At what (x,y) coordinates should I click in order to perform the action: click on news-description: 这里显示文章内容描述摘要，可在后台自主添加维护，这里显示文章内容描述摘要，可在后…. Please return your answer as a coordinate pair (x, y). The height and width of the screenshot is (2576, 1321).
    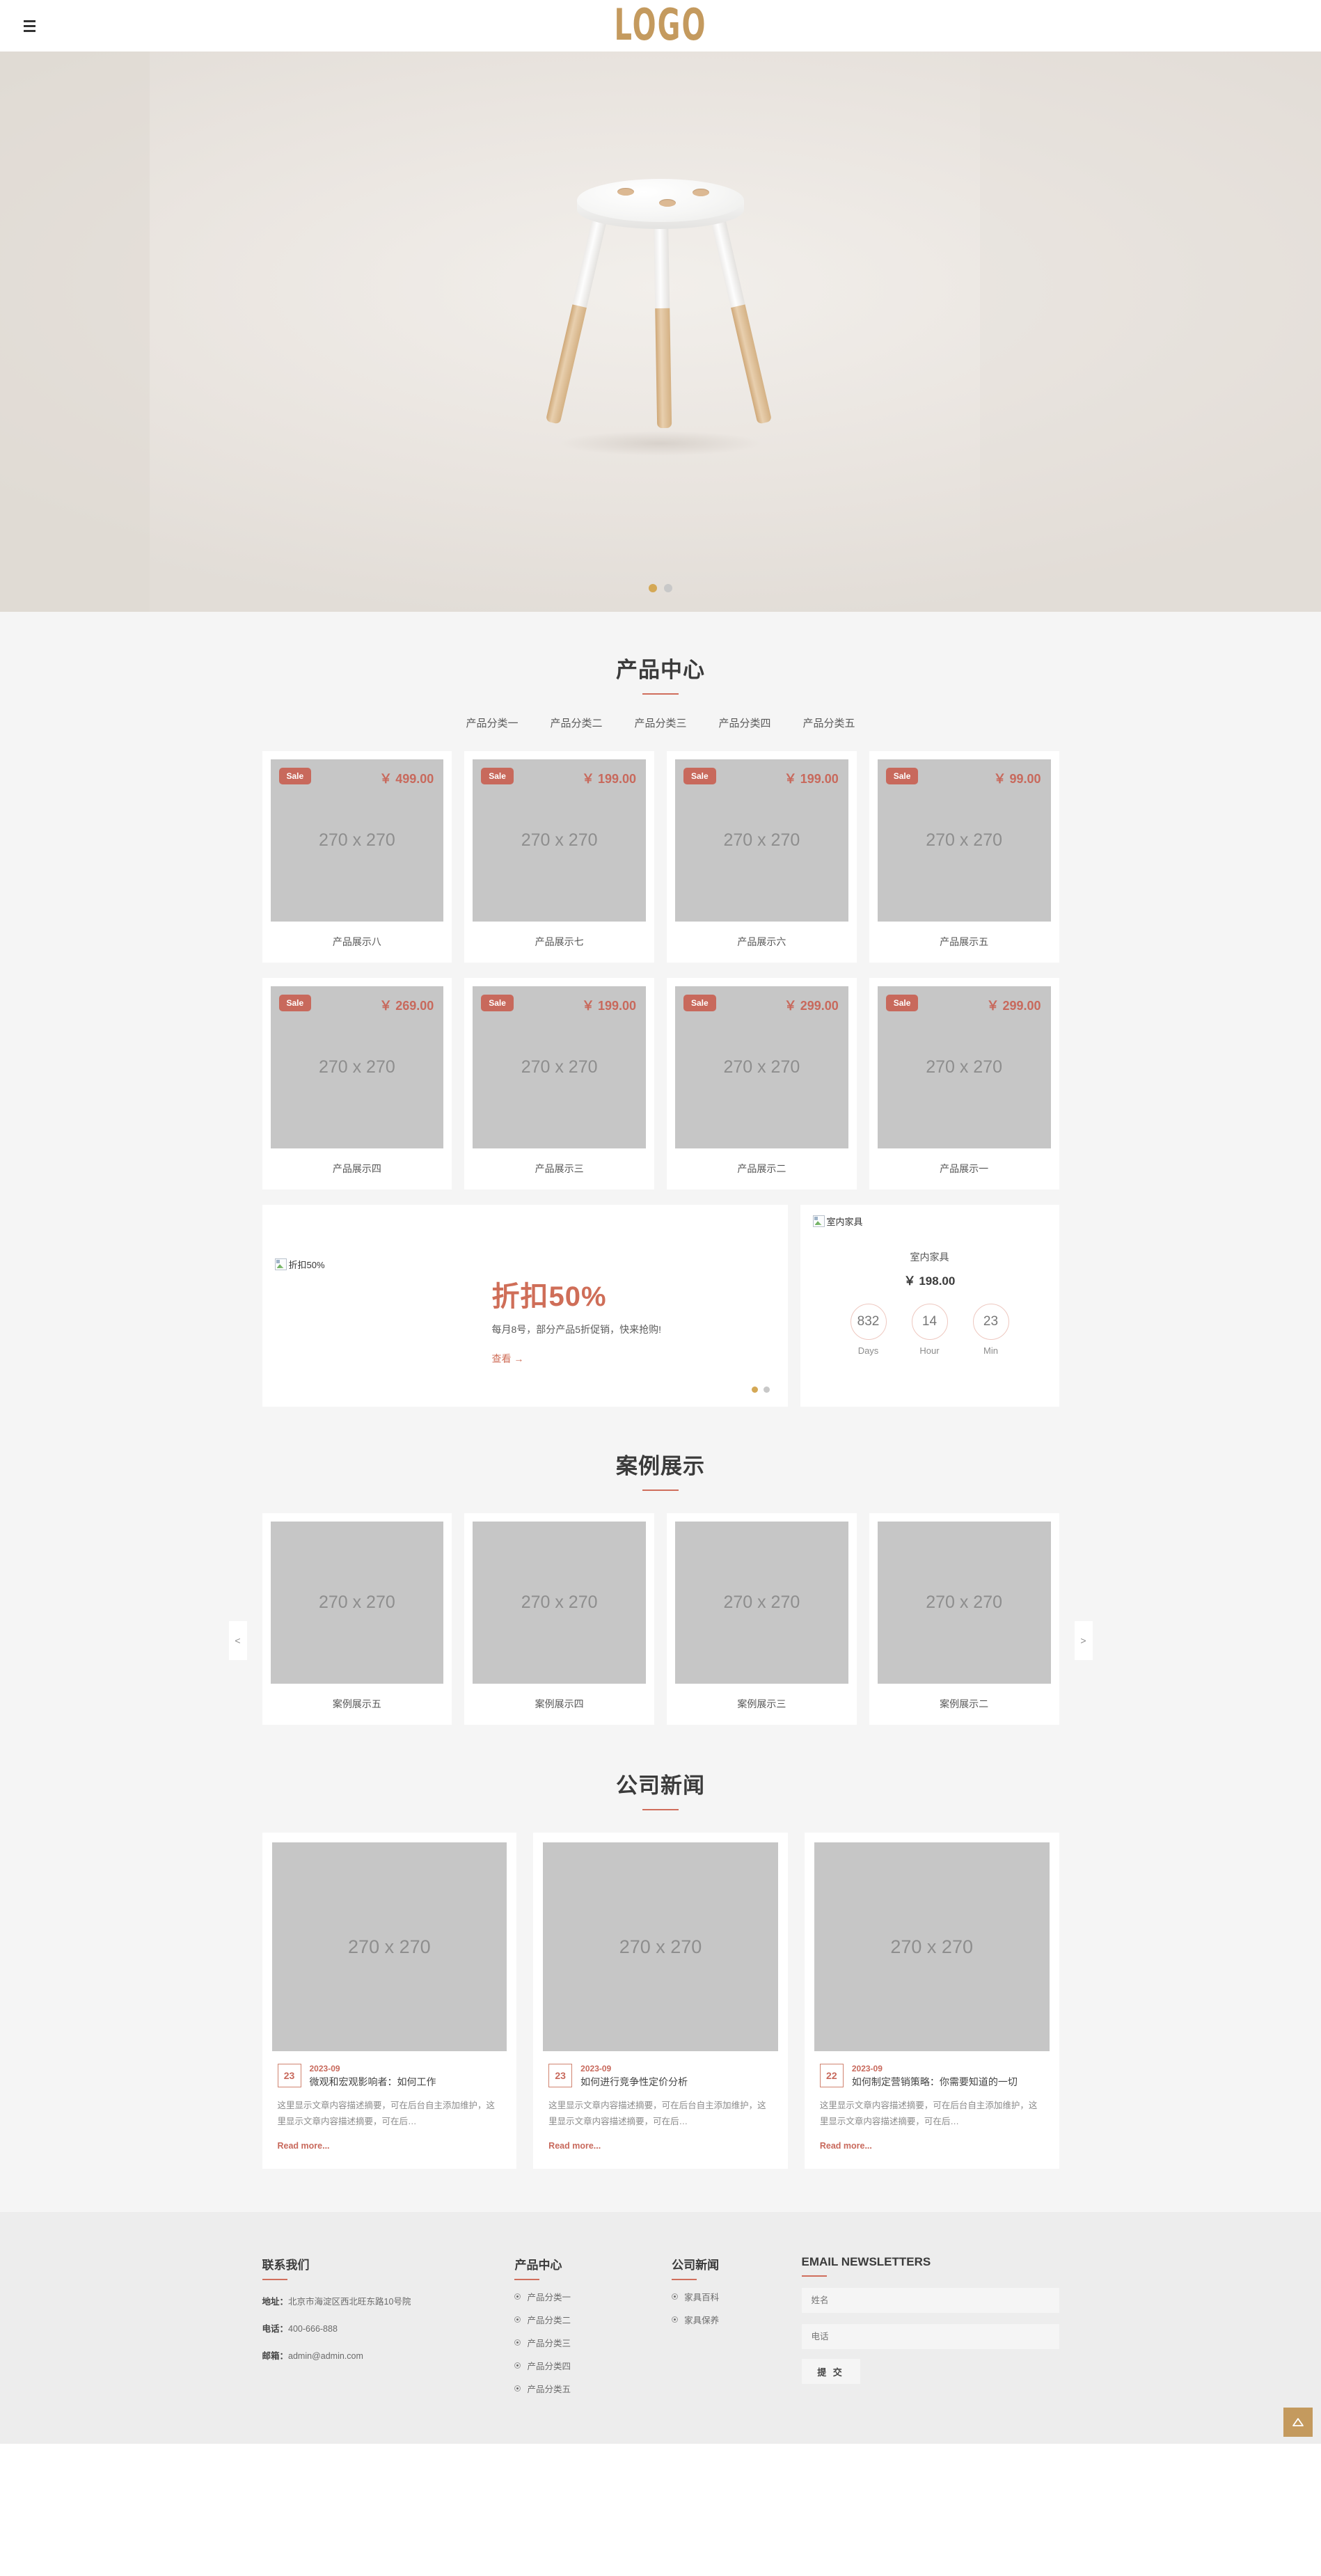
    Looking at the image, I should click on (386, 2114).